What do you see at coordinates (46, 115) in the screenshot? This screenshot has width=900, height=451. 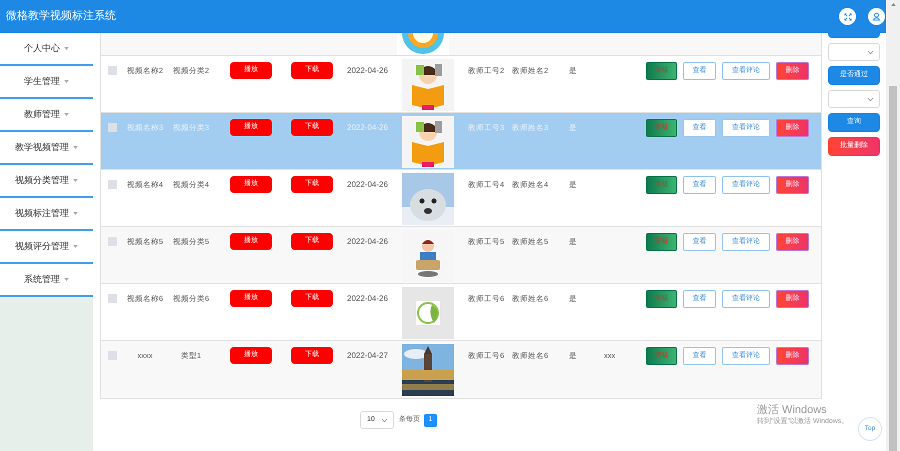 I see `sidebar-item: 教师管理` at bounding box center [46, 115].